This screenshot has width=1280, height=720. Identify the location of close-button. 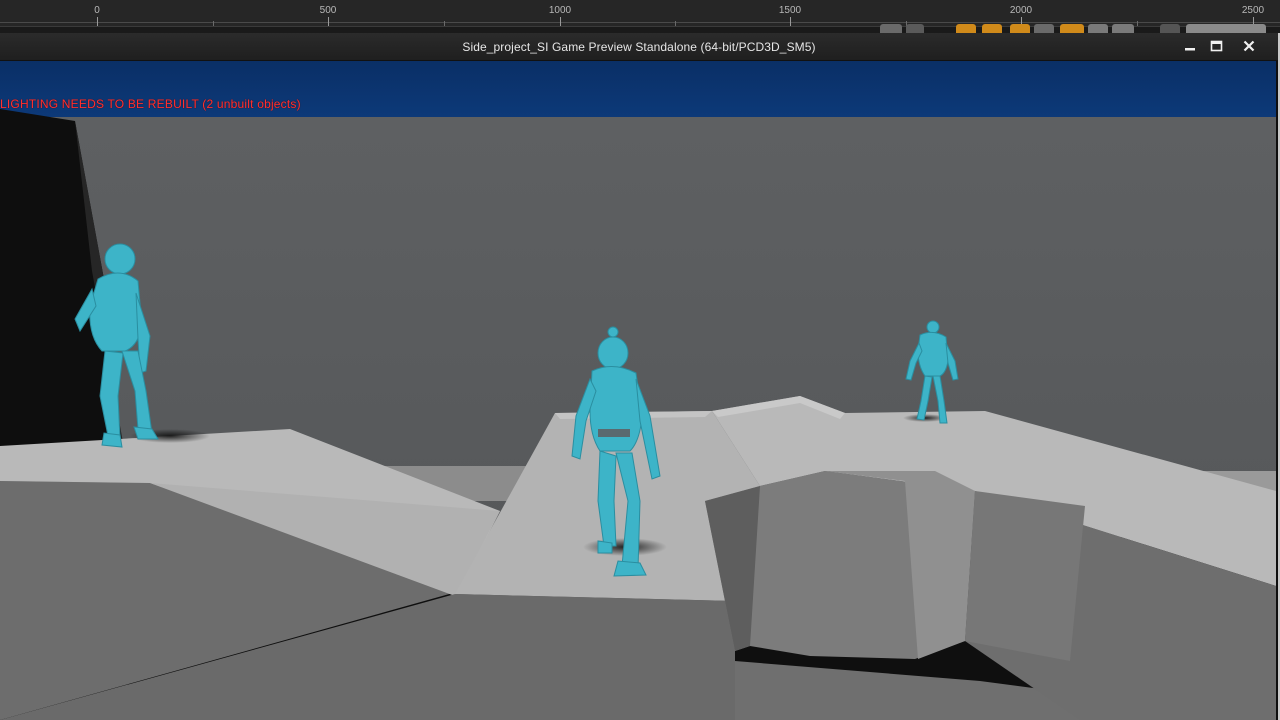
(1249, 46).